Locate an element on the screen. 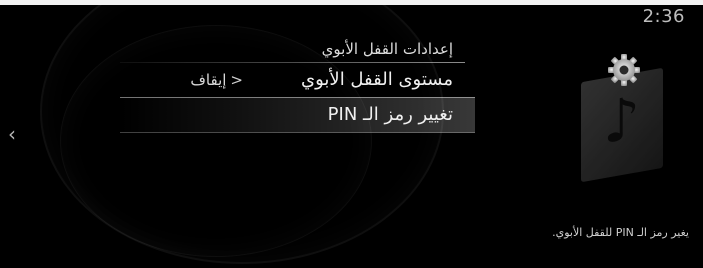  back-chevron-icon: ‹ is located at coordinates (12, 134).